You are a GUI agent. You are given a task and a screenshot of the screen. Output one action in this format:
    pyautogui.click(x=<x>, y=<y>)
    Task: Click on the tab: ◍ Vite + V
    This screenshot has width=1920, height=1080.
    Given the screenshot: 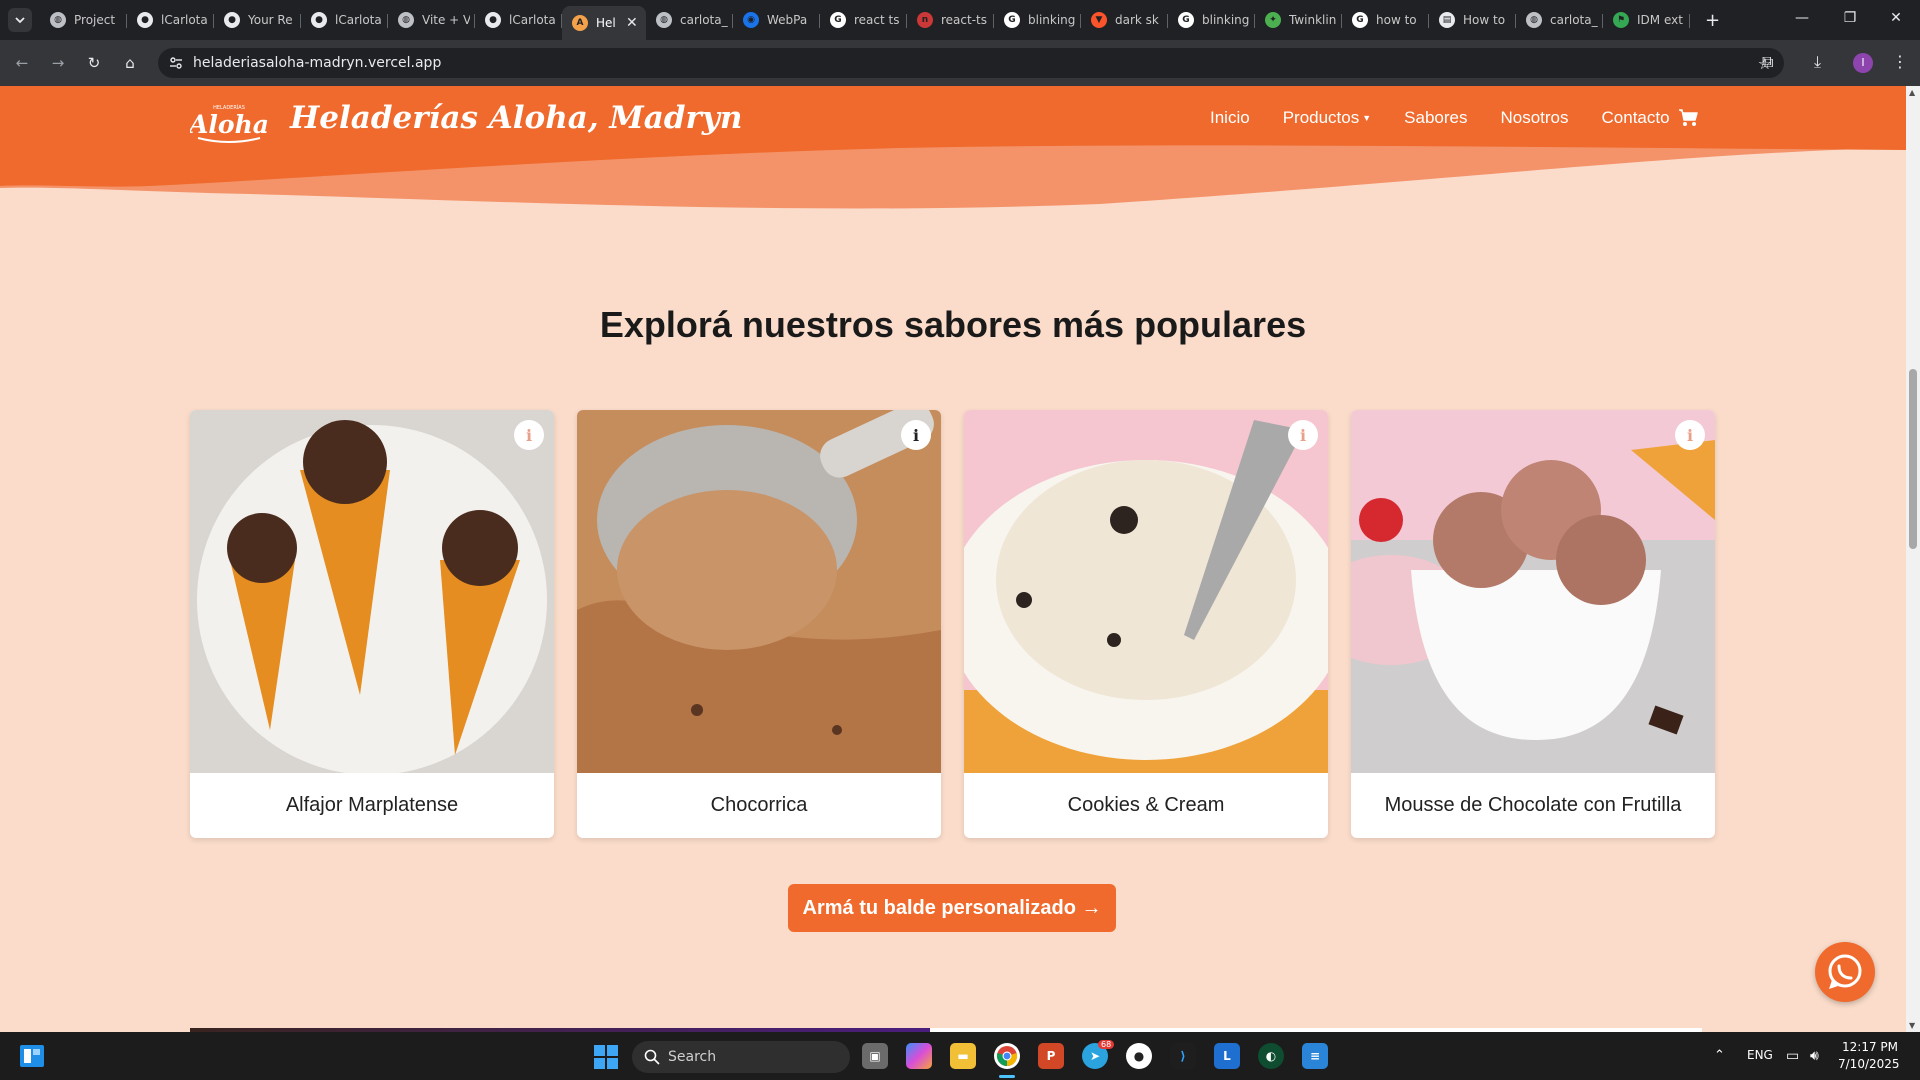 What is the action you would take?
    pyautogui.click(x=431, y=20)
    